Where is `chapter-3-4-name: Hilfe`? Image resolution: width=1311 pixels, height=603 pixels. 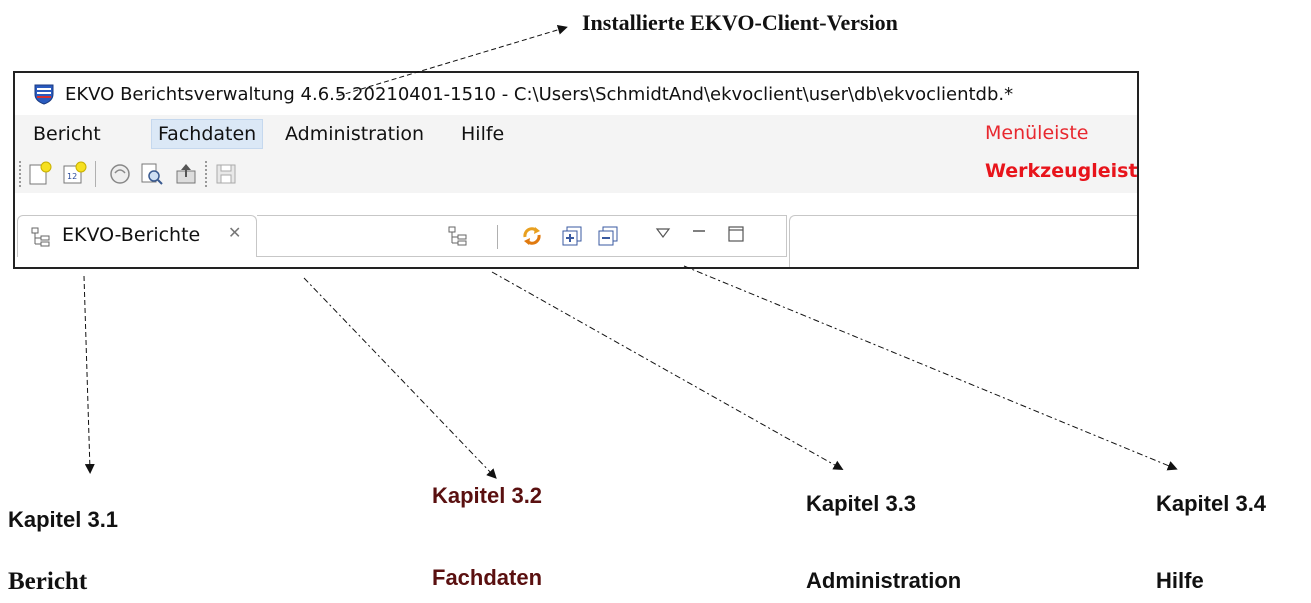
chapter-3-4-name: Hilfe is located at coordinates (1180, 580).